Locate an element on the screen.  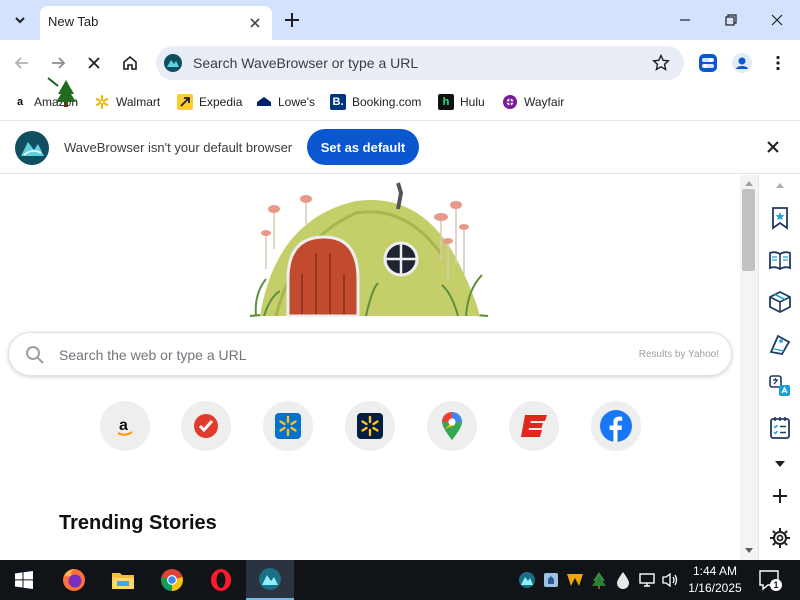
bookmark-lowes: Lowe's is located at coordinates (285, 102).